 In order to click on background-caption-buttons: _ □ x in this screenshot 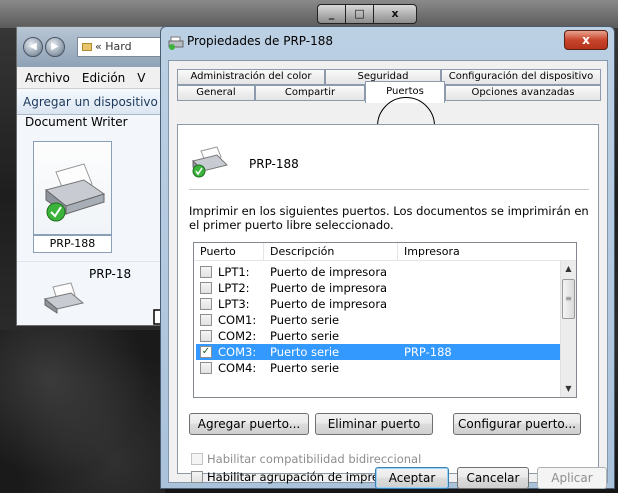, I will do `click(367, 14)`.